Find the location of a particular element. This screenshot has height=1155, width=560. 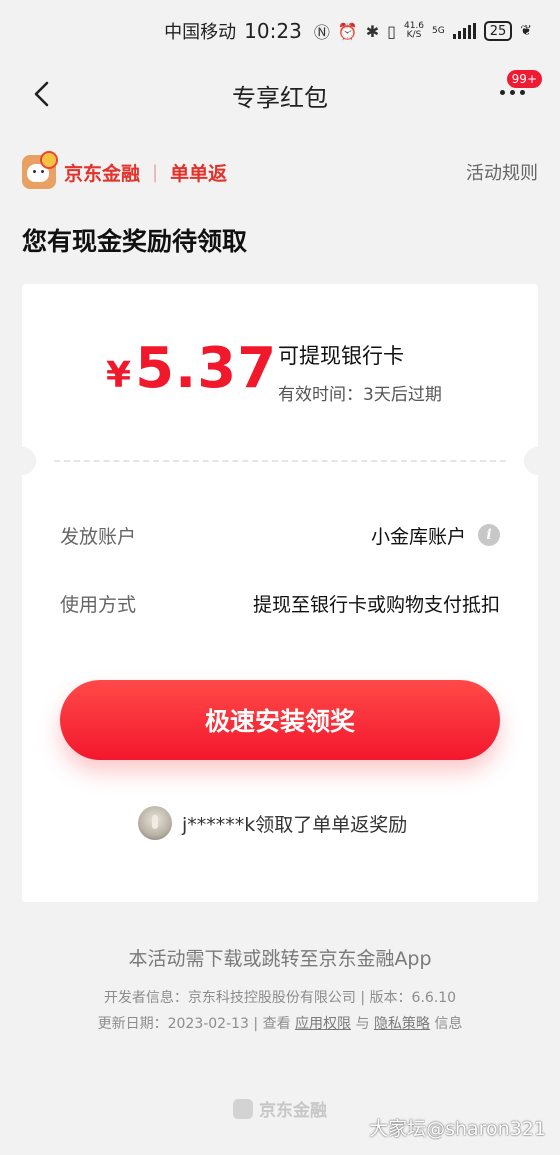

headline: 您有现金奖励待领取 is located at coordinates (135, 241).